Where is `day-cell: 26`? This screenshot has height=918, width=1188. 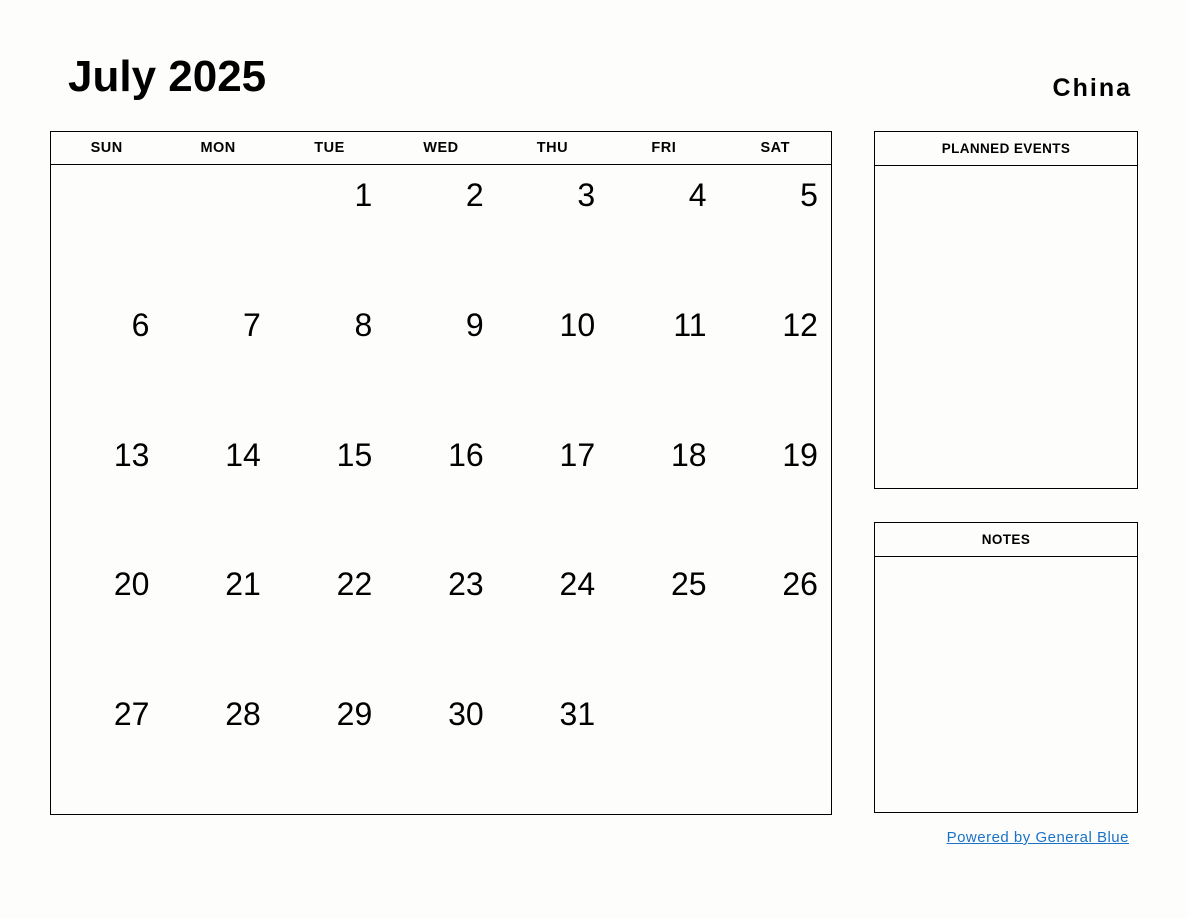 day-cell: 26 is located at coordinates (775, 619).